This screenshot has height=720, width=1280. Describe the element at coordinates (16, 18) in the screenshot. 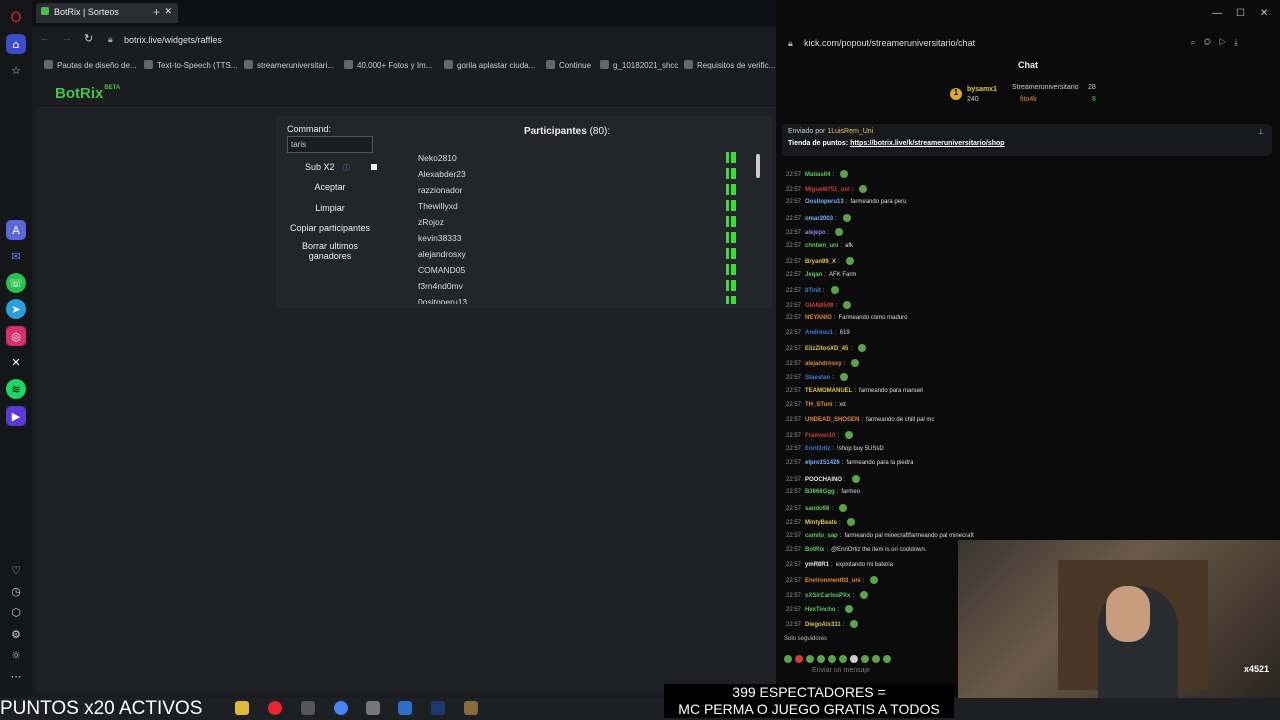

I see `opera-logo-icon: O` at that location.